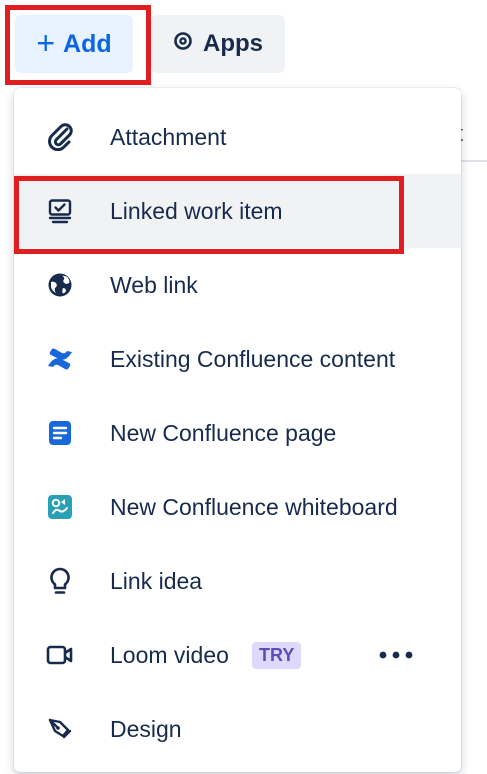  What do you see at coordinates (60, 211) in the screenshot?
I see `linked-work-item-icon` at bounding box center [60, 211].